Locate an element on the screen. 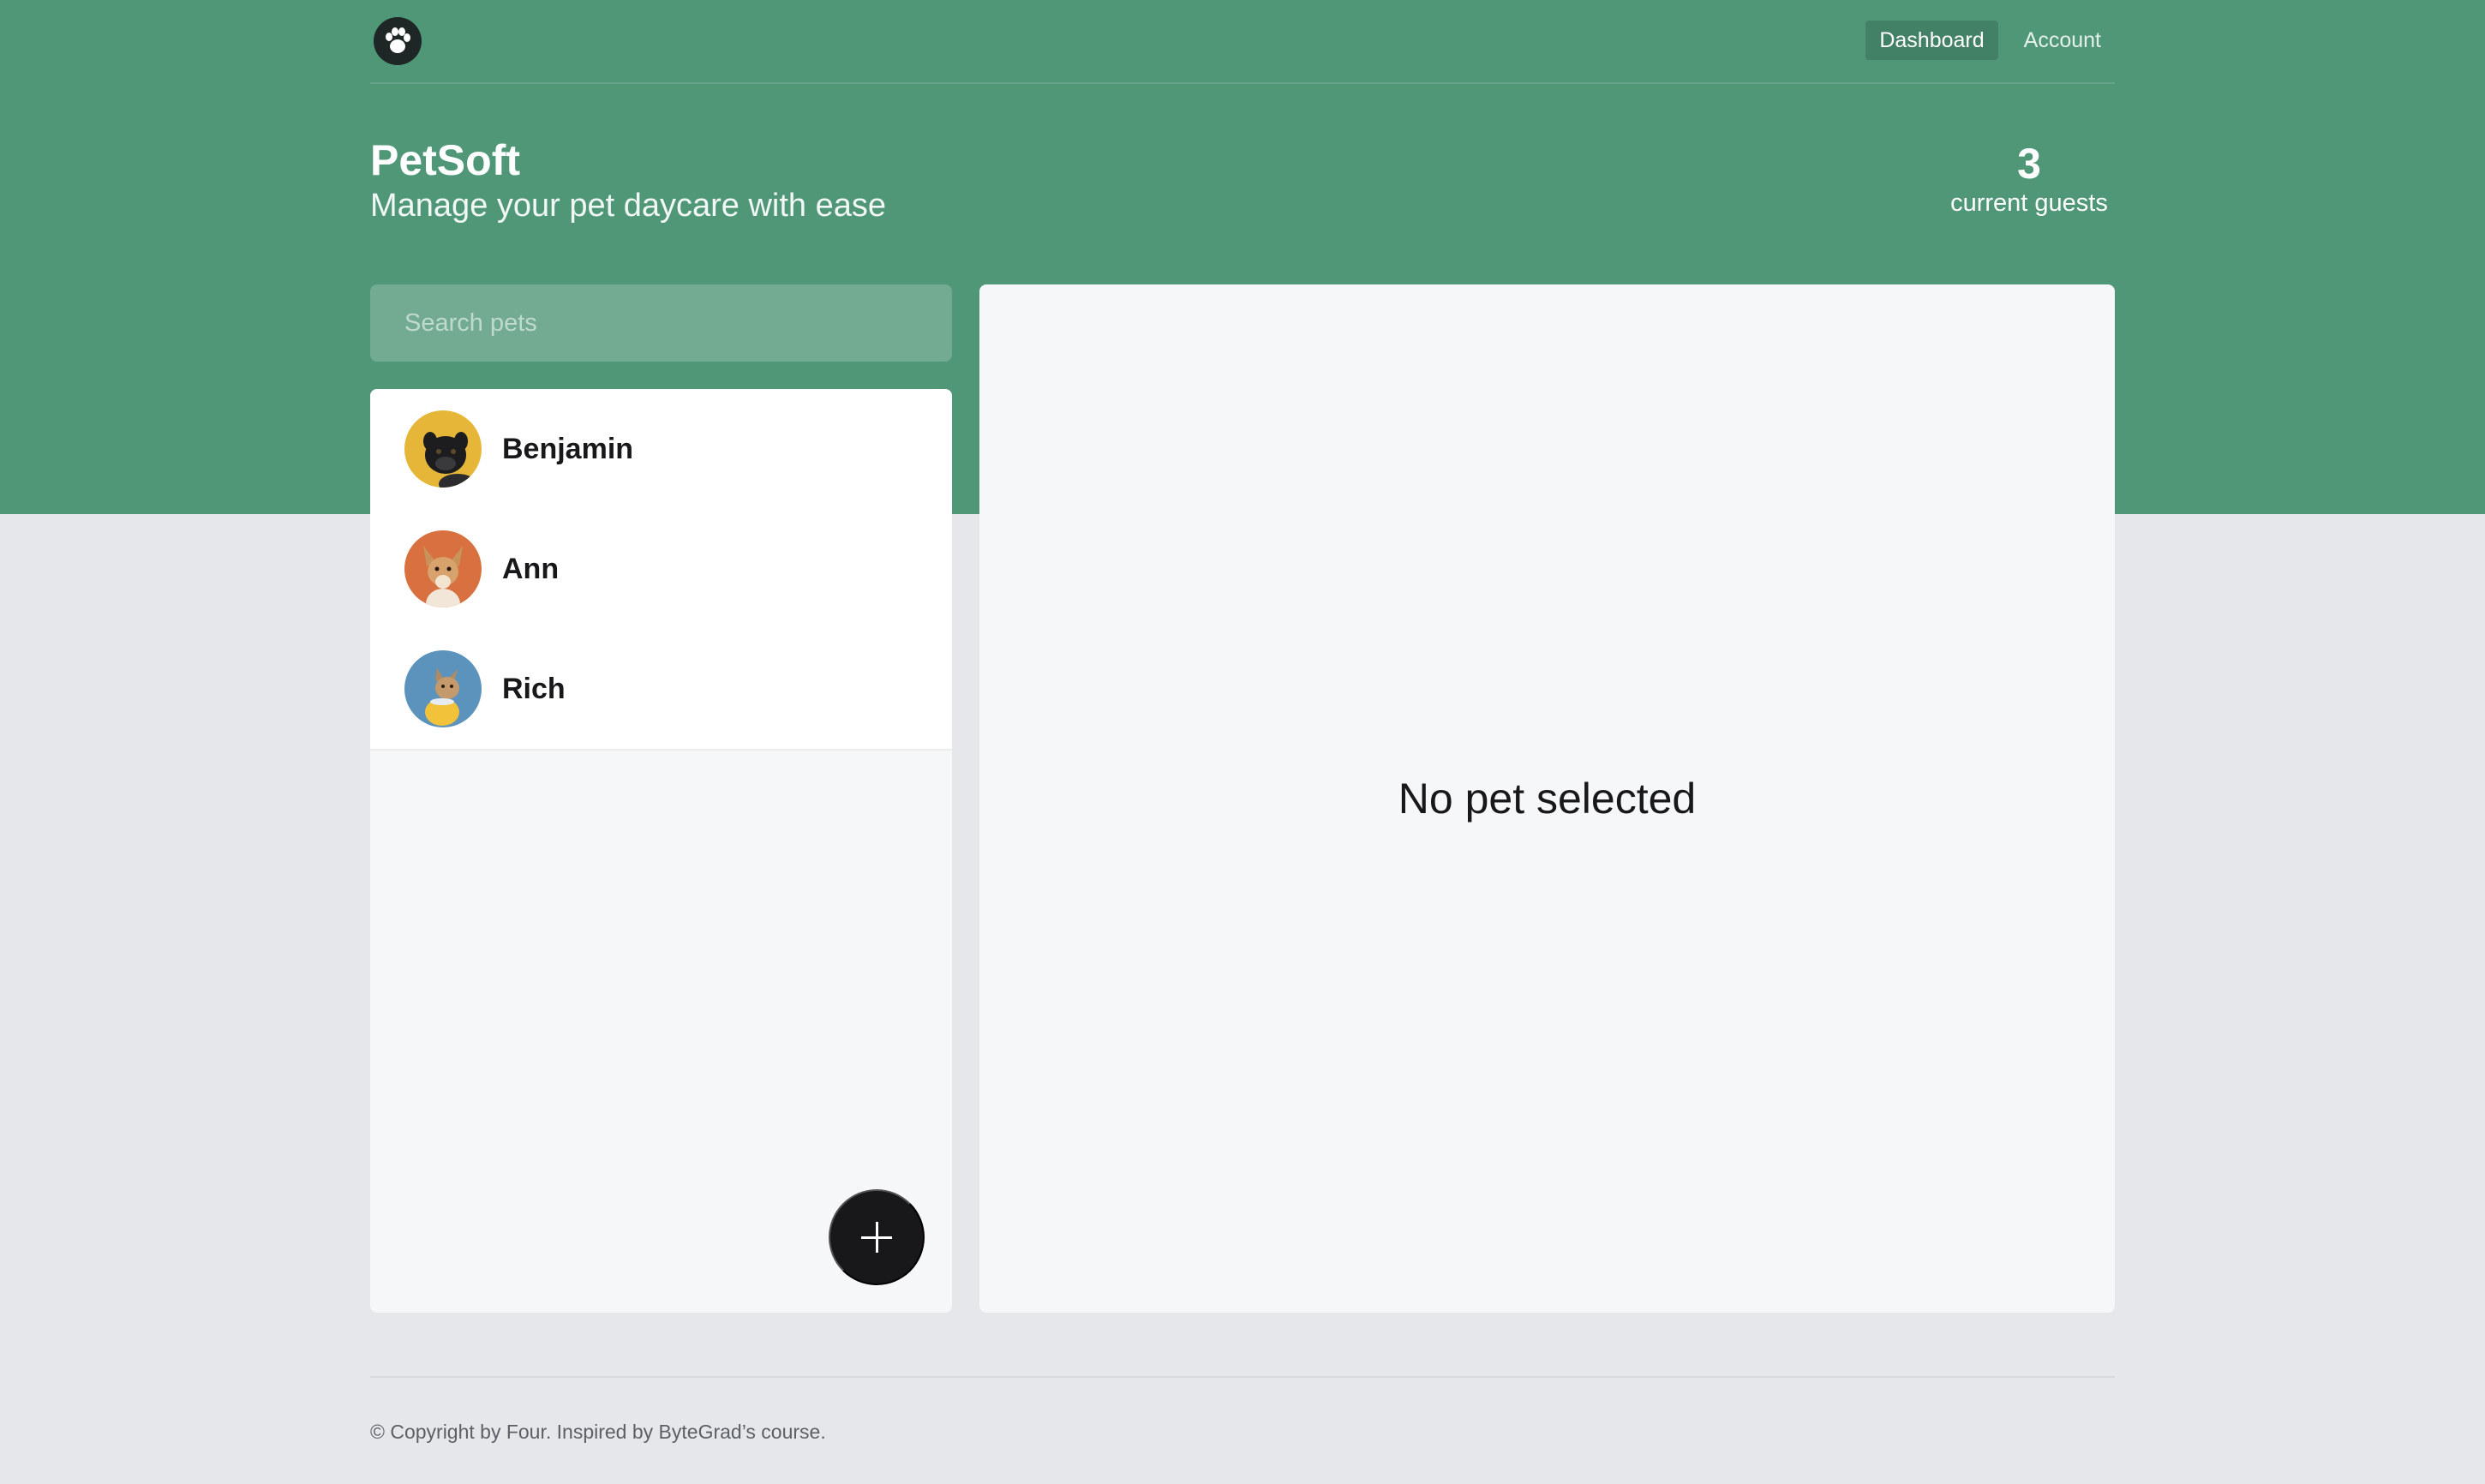 This screenshot has height=1484, width=2485. pet-list-item-benjamin: Benjamin is located at coordinates (661, 449).